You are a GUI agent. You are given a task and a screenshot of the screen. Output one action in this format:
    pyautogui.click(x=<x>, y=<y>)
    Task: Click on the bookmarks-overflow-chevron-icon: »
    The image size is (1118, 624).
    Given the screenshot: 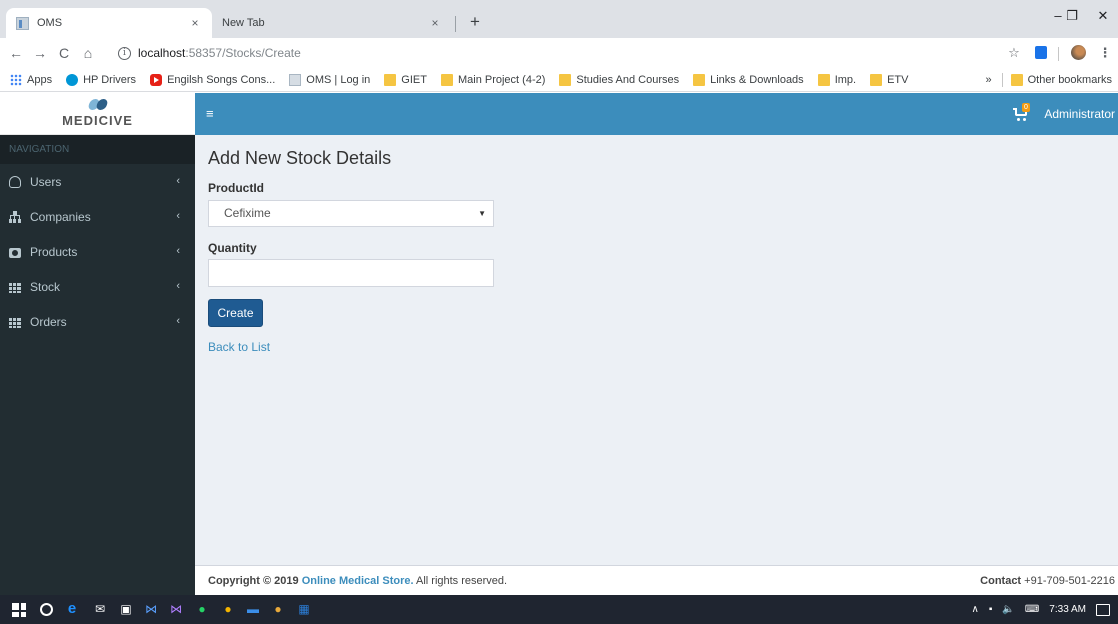 What is the action you would take?
    pyautogui.click(x=989, y=80)
    